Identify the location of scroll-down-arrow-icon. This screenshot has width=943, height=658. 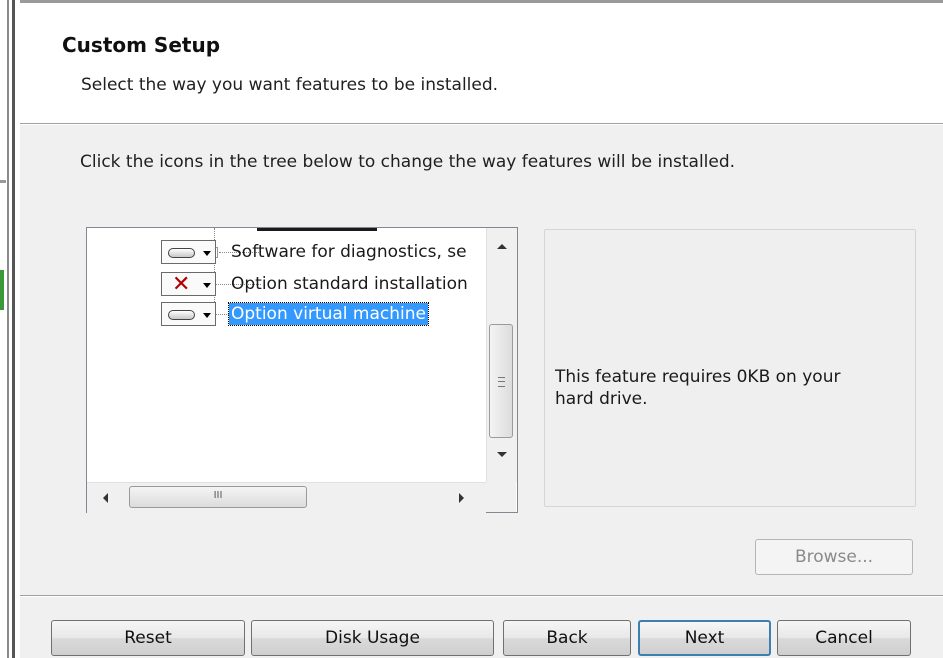
(502, 454).